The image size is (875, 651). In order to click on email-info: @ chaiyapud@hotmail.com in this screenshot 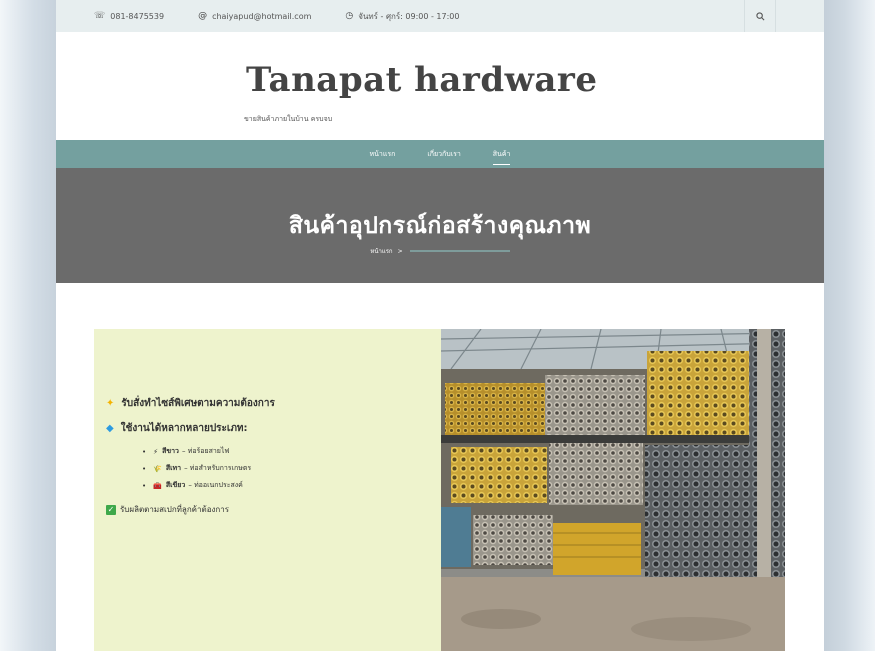, I will do `click(254, 16)`.